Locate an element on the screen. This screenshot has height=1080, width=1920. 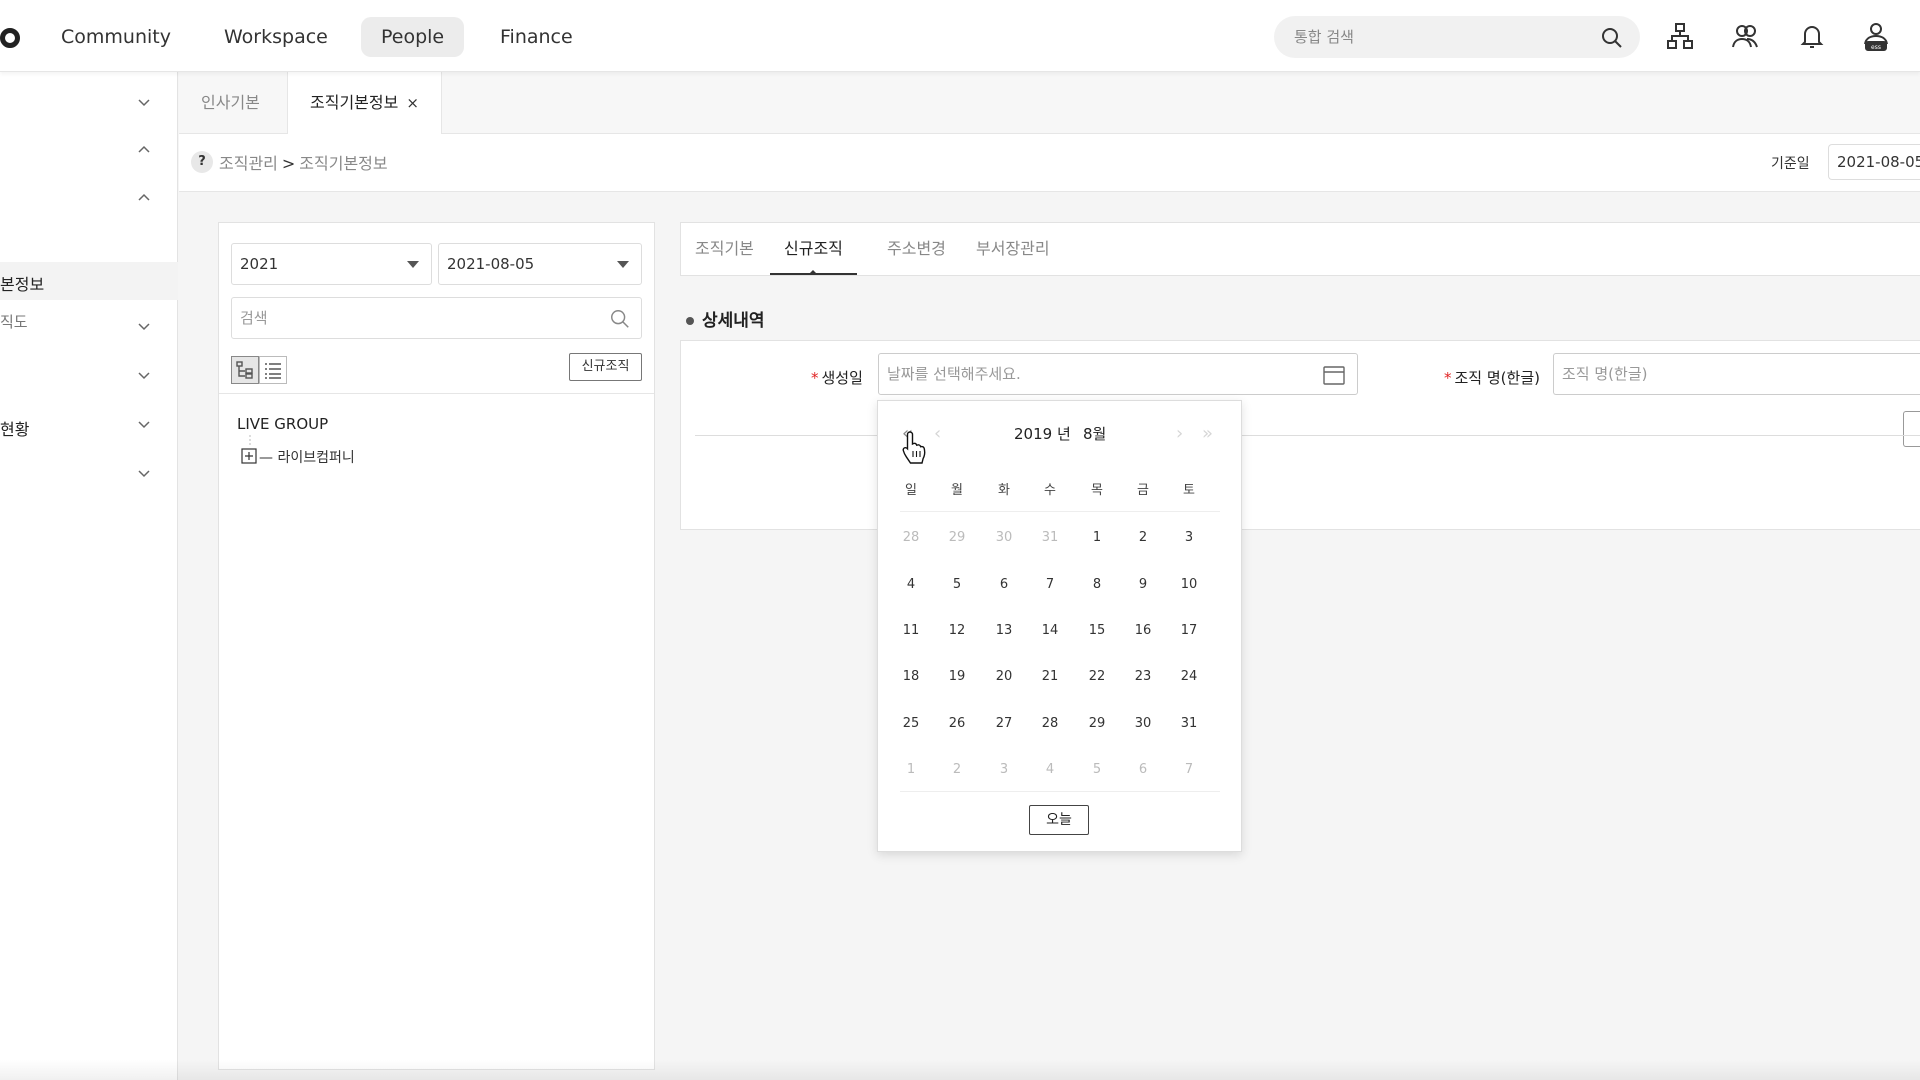
nav-people: People is located at coordinates (413, 37).